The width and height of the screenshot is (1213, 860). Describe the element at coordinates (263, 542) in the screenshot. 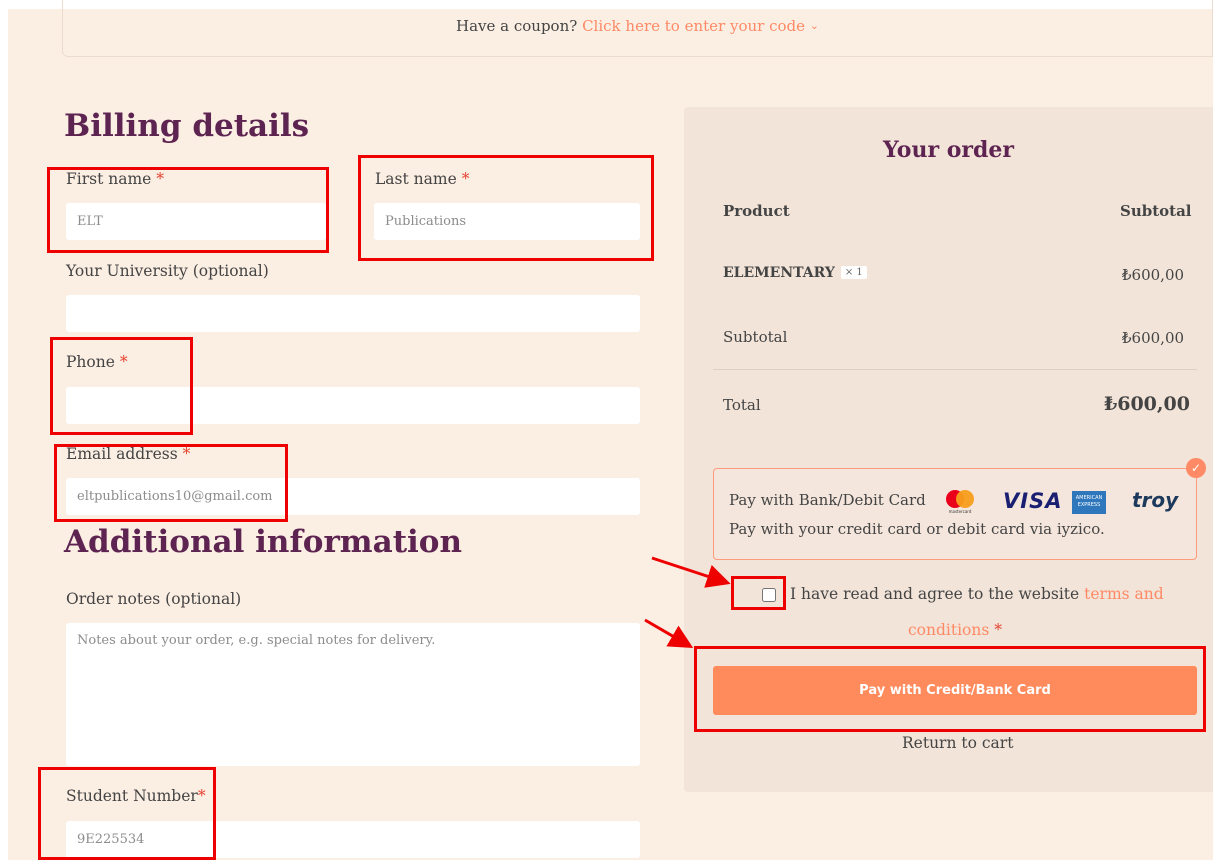

I see `additional-heading: Additional information` at that location.